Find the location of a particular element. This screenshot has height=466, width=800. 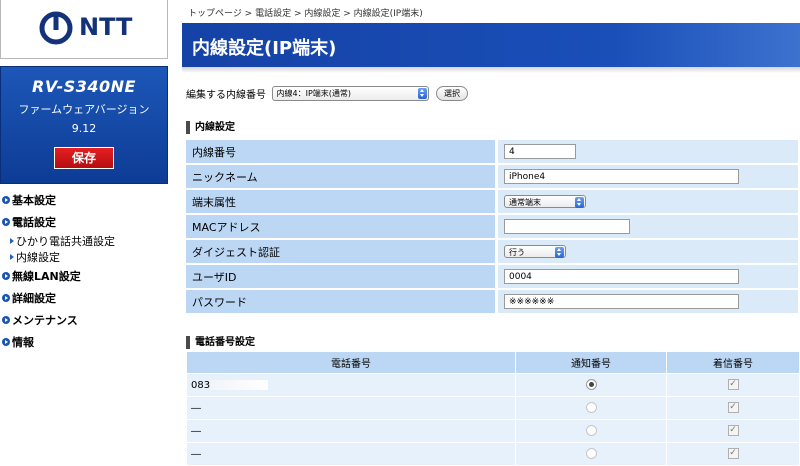

digest-auth-label: ダイジェスト認証 is located at coordinates (340, 251).